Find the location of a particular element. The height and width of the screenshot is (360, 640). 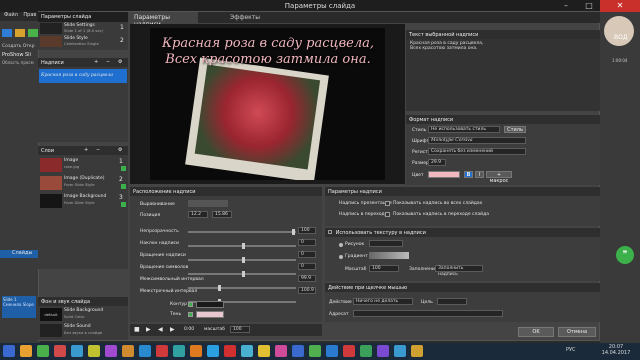

pos-y-input: 15.86 is located at coordinates (222, 214).